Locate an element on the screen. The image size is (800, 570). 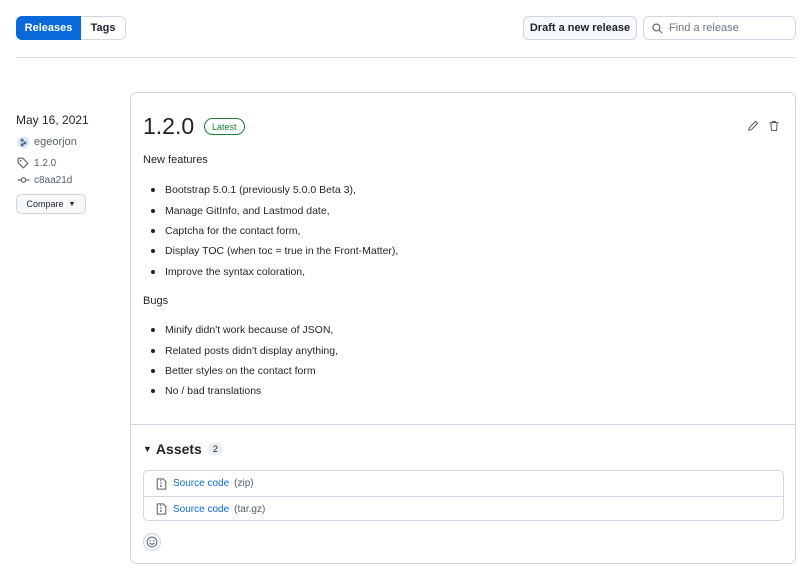
search-input is located at coordinates (729, 28).